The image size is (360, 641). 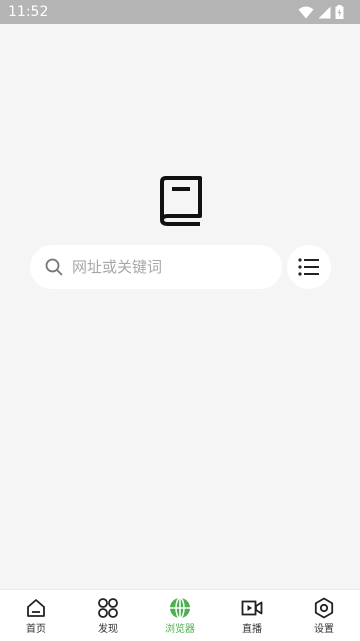 What do you see at coordinates (252, 629) in the screenshot?
I see `nav-label-live: 直播` at bounding box center [252, 629].